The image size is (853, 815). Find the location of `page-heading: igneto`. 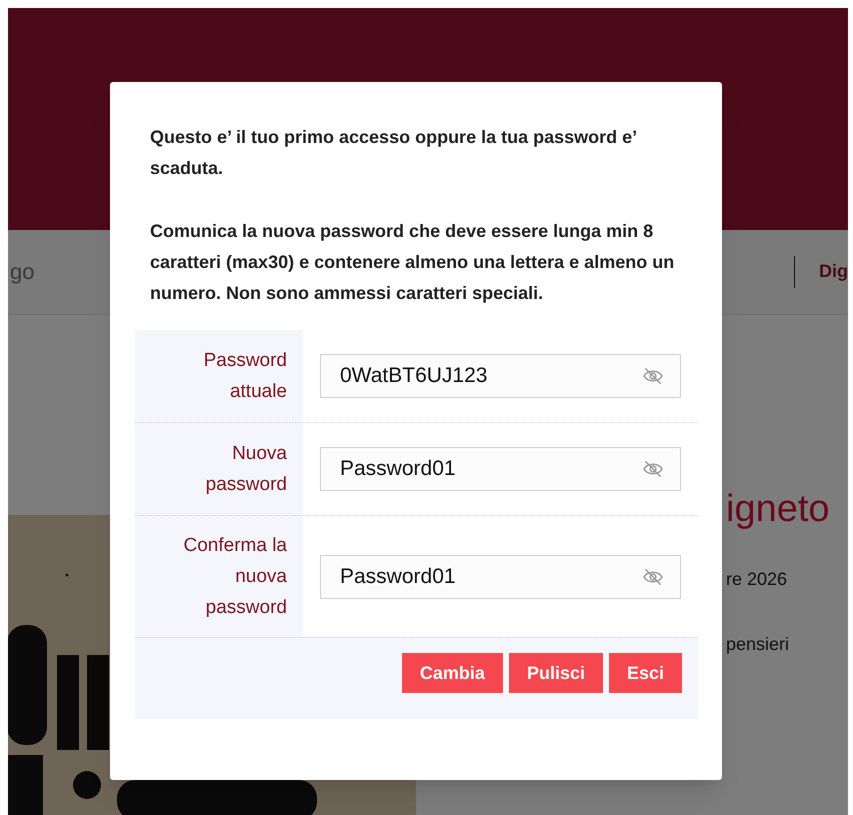

page-heading: igneto is located at coordinates (778, 509).